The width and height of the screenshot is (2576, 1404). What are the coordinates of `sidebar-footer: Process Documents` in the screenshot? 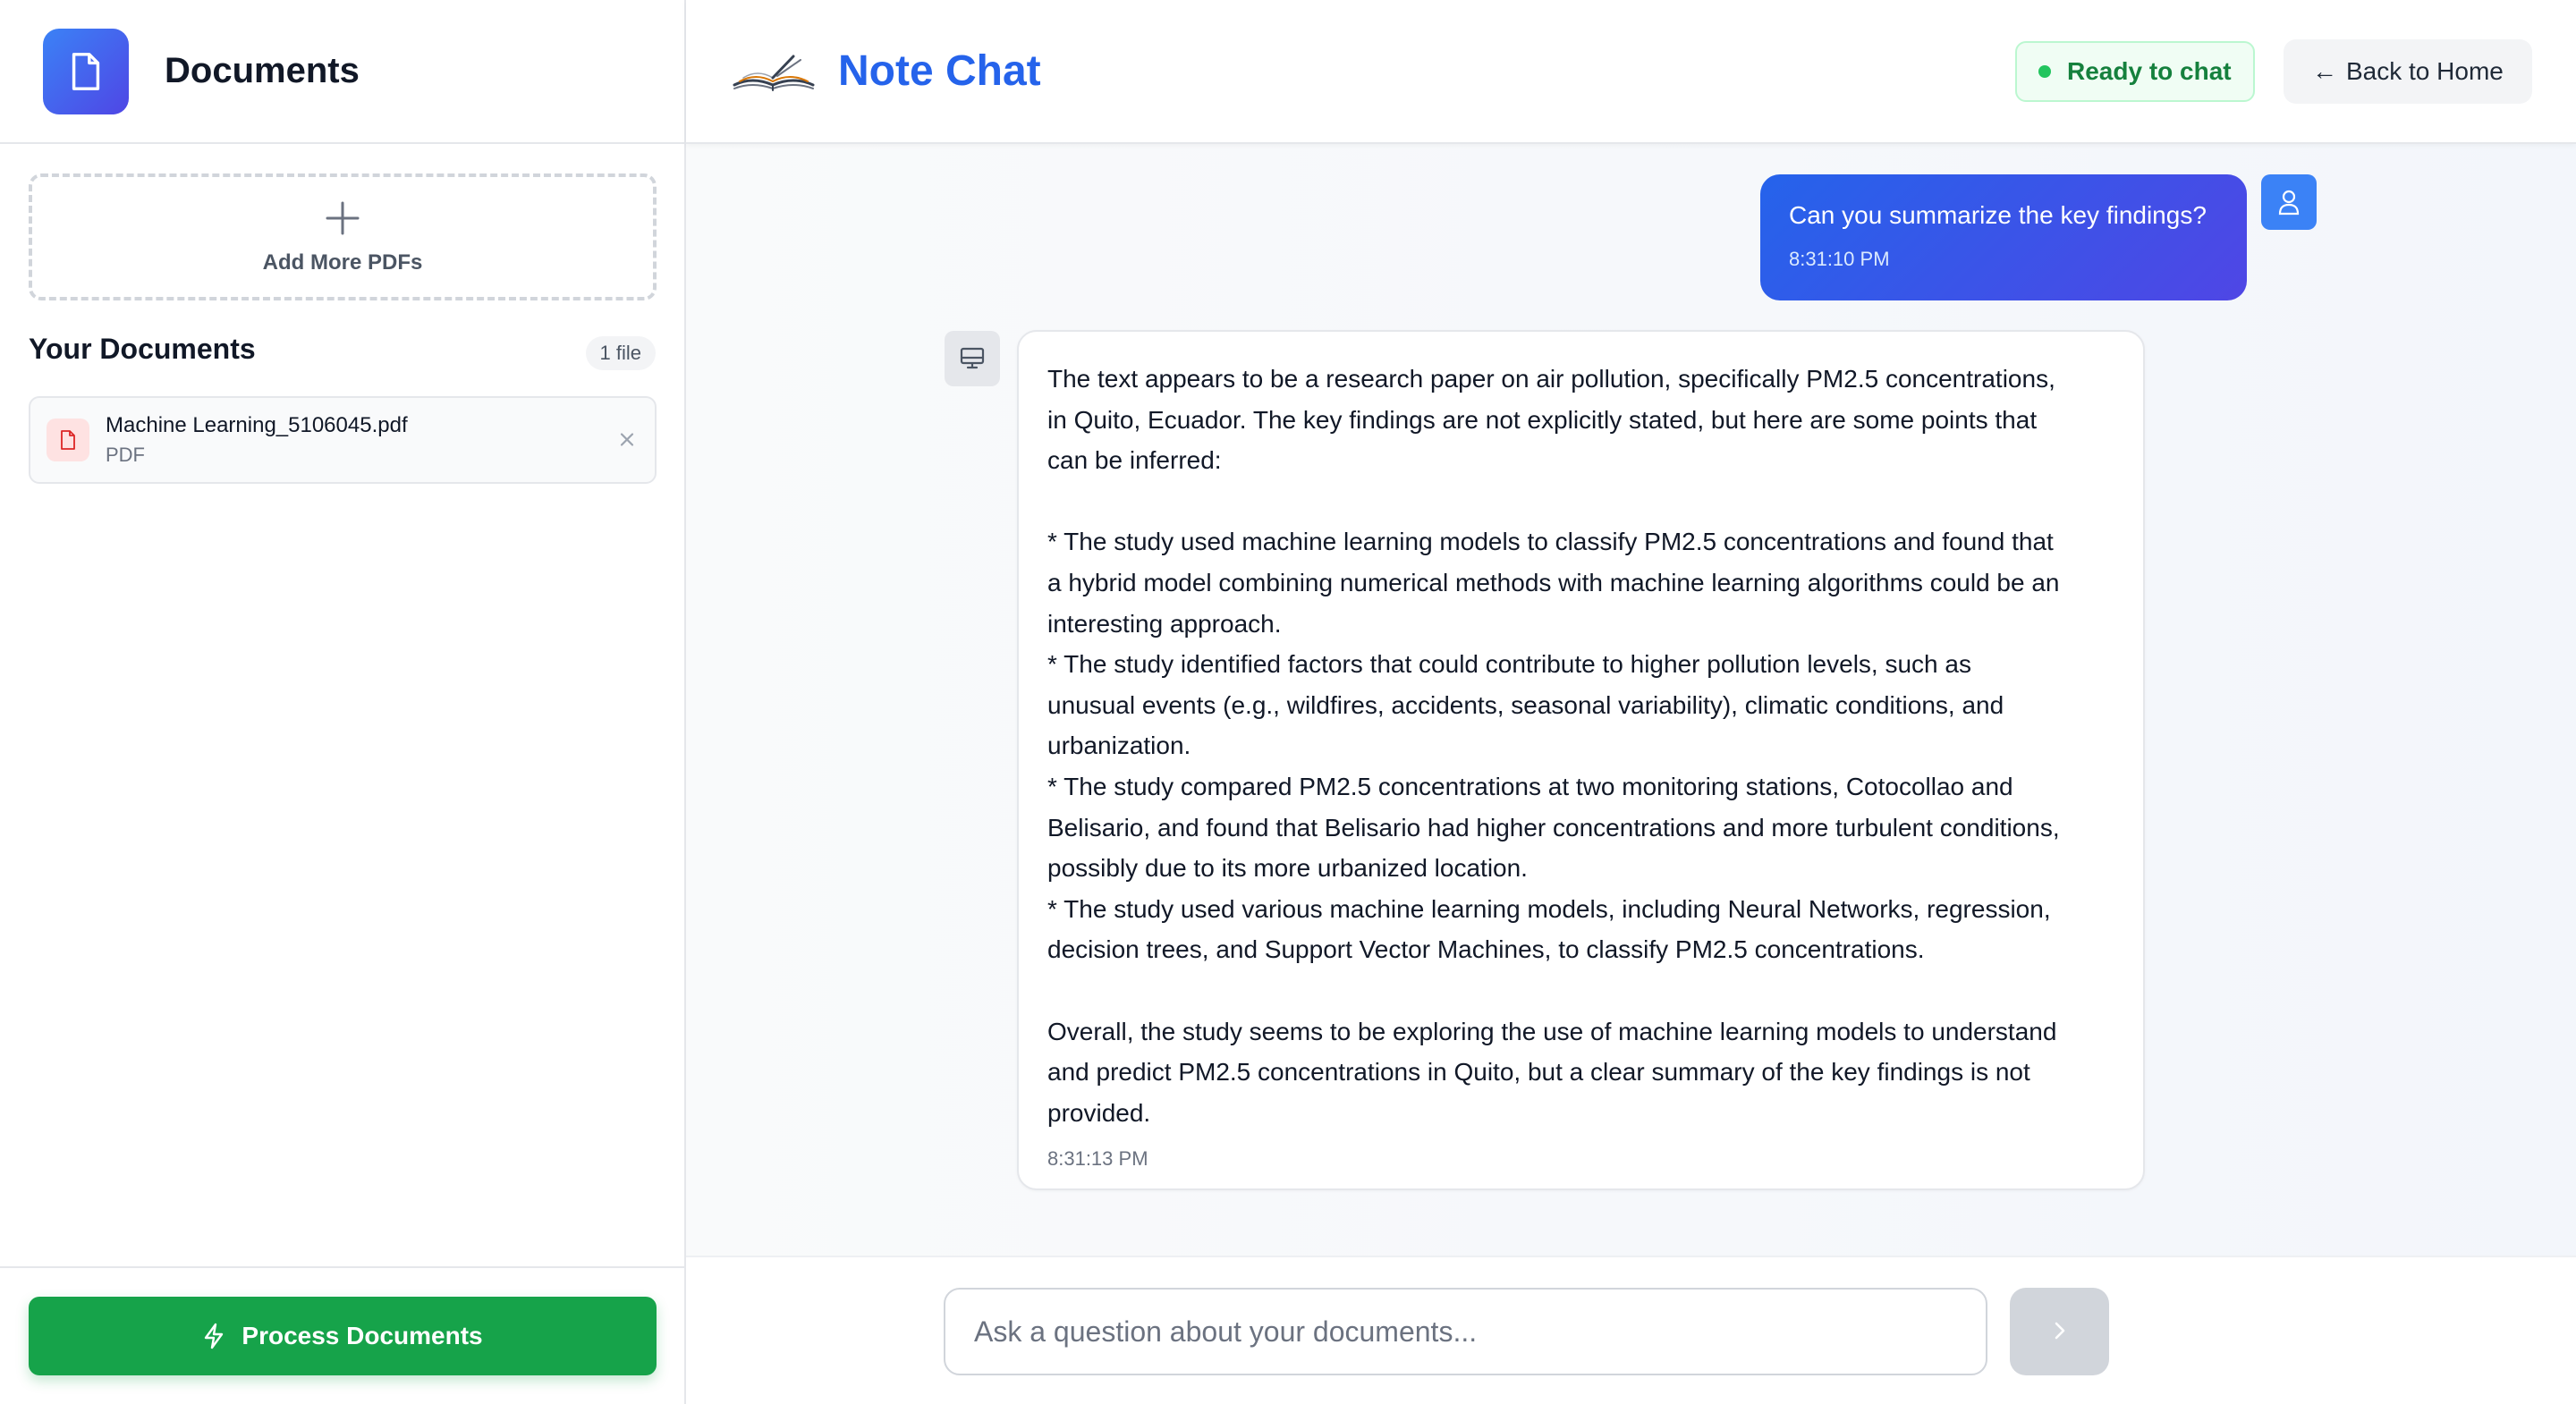 It's located at (342, 1335).